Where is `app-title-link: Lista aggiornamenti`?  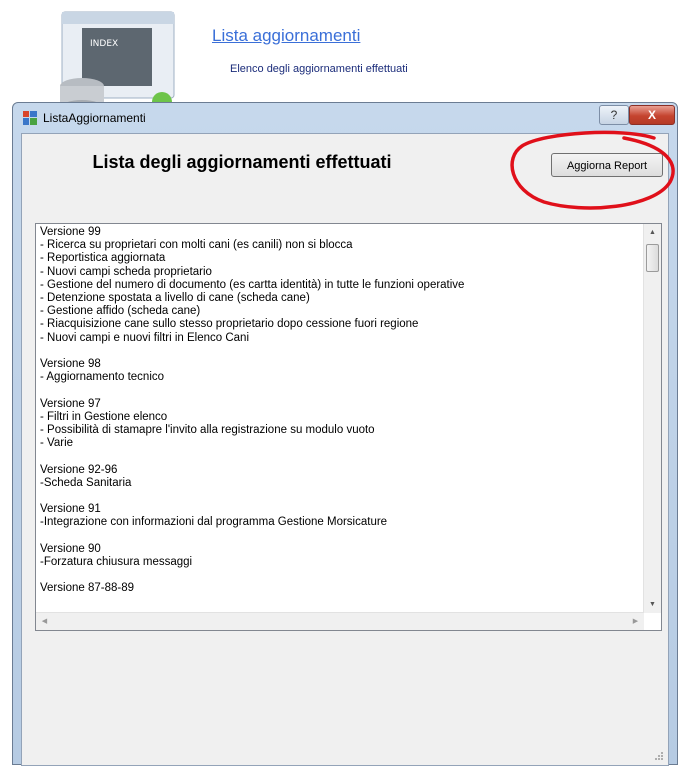
app-title-link: Lista aggiornamenti is located at coordinates (286, 36).